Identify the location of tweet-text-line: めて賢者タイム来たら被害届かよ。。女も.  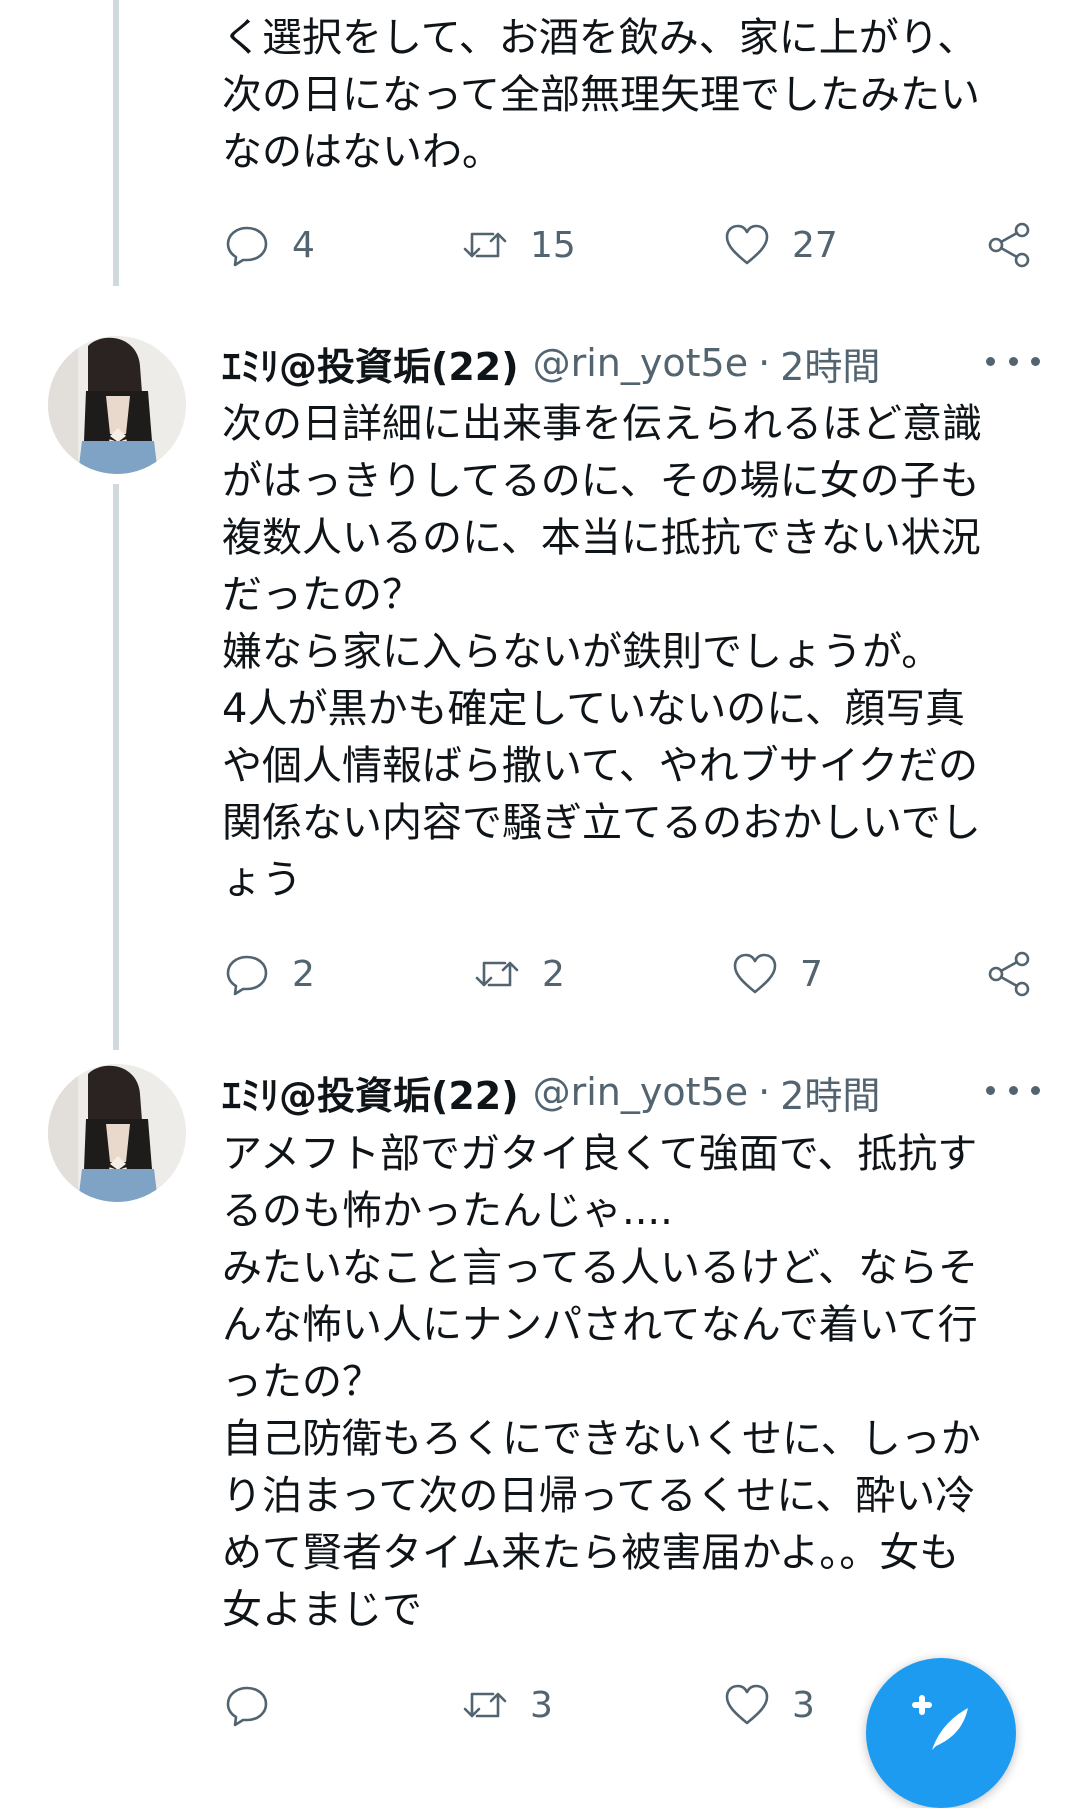
(591, 1553).